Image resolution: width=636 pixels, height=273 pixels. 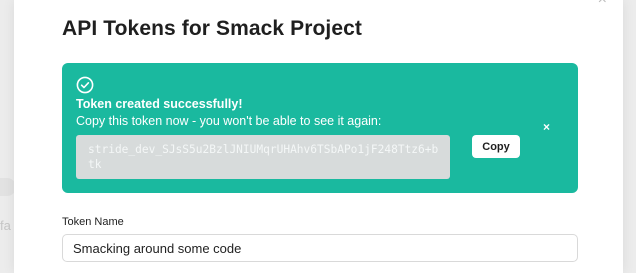 What do you see at coordinates (159, 104) in the screenshot?
I see `banner-headline: Token created successfully!` at bounding box center [159, 104].